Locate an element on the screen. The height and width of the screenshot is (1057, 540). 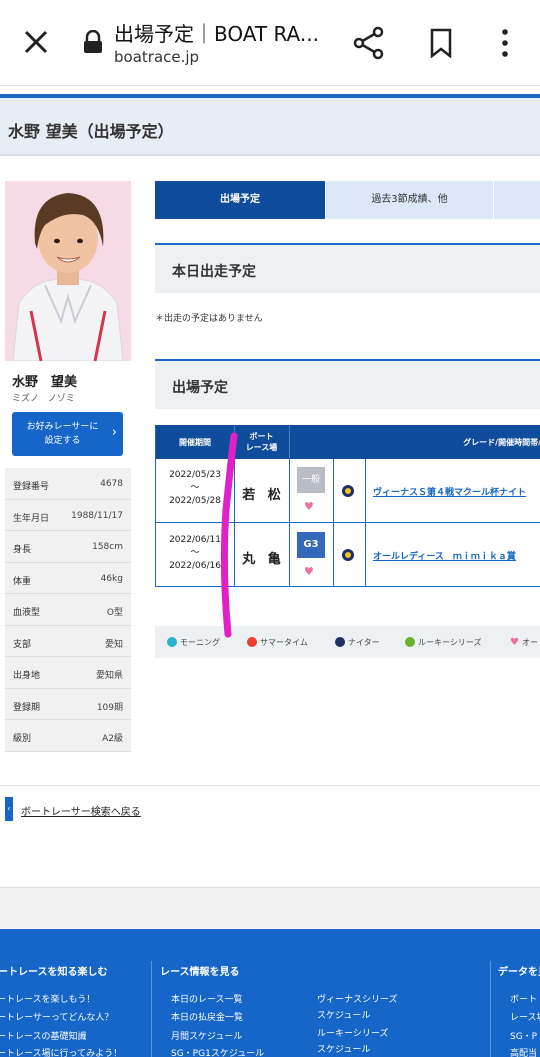
legend-item: モーニング is located at coordinates (193, 642).